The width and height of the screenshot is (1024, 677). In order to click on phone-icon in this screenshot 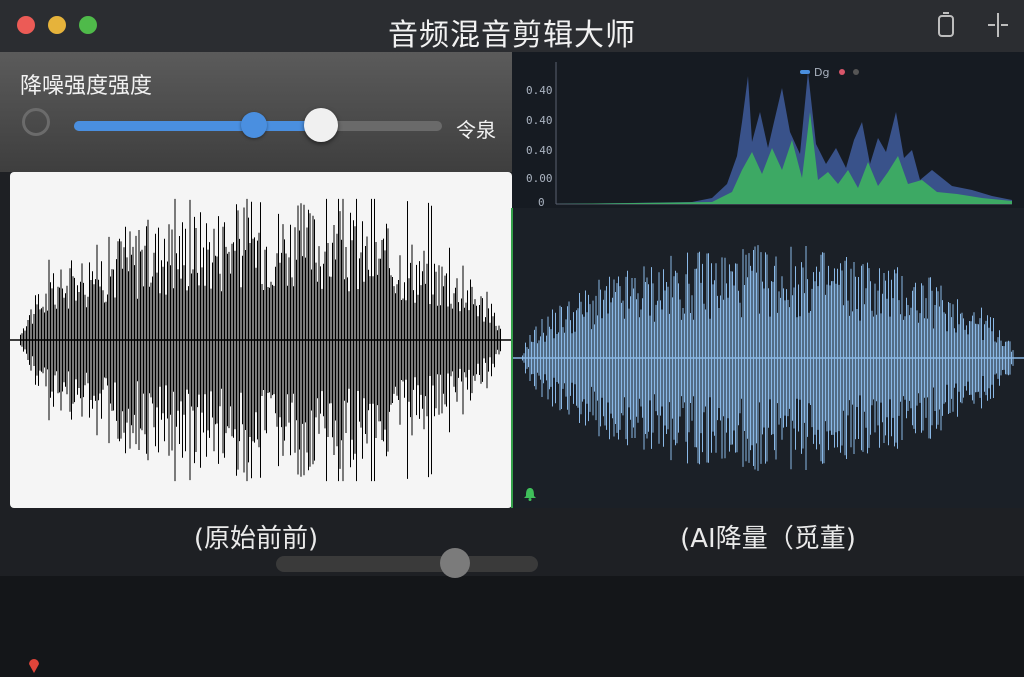, I will do `click(946, 25)`.